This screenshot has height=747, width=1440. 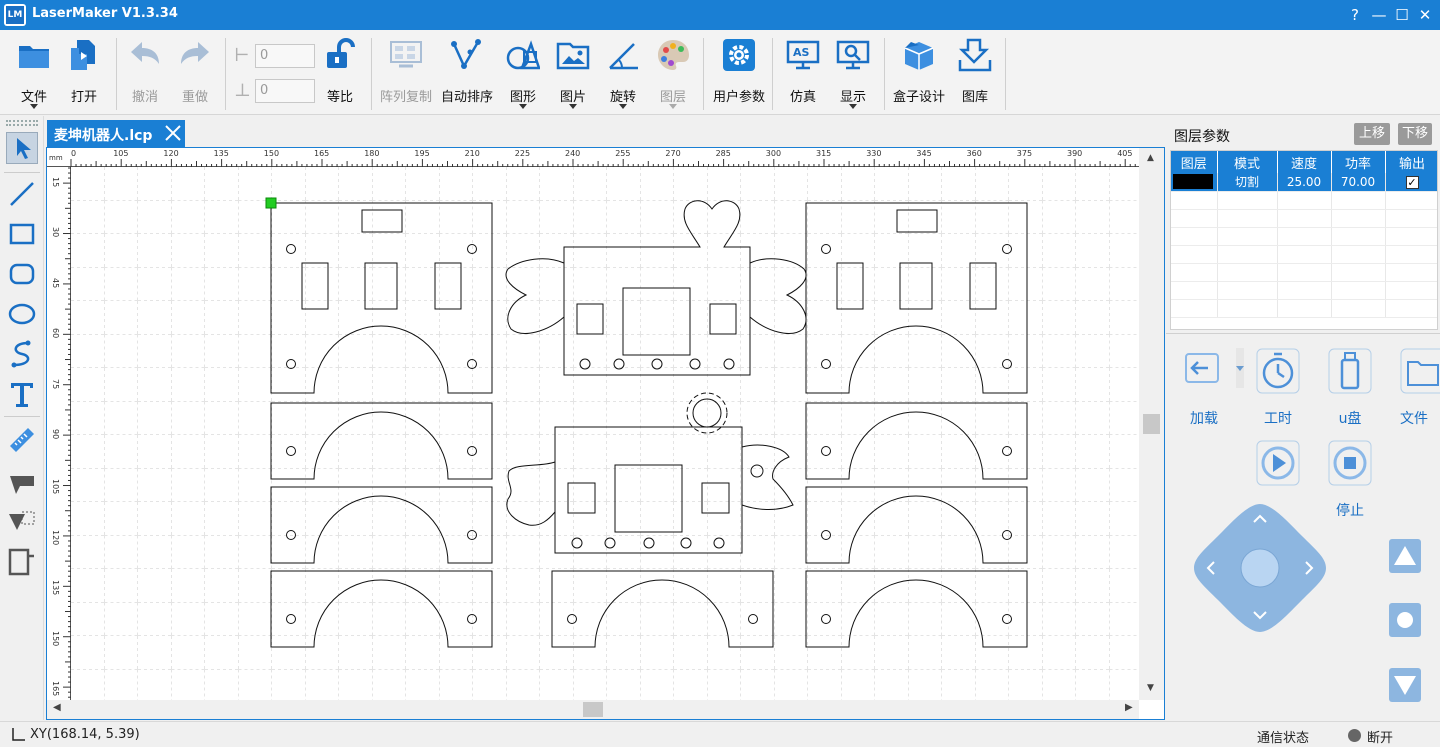 I want to click on vertical-scroll-thumb, so click(x=1151, y=424).